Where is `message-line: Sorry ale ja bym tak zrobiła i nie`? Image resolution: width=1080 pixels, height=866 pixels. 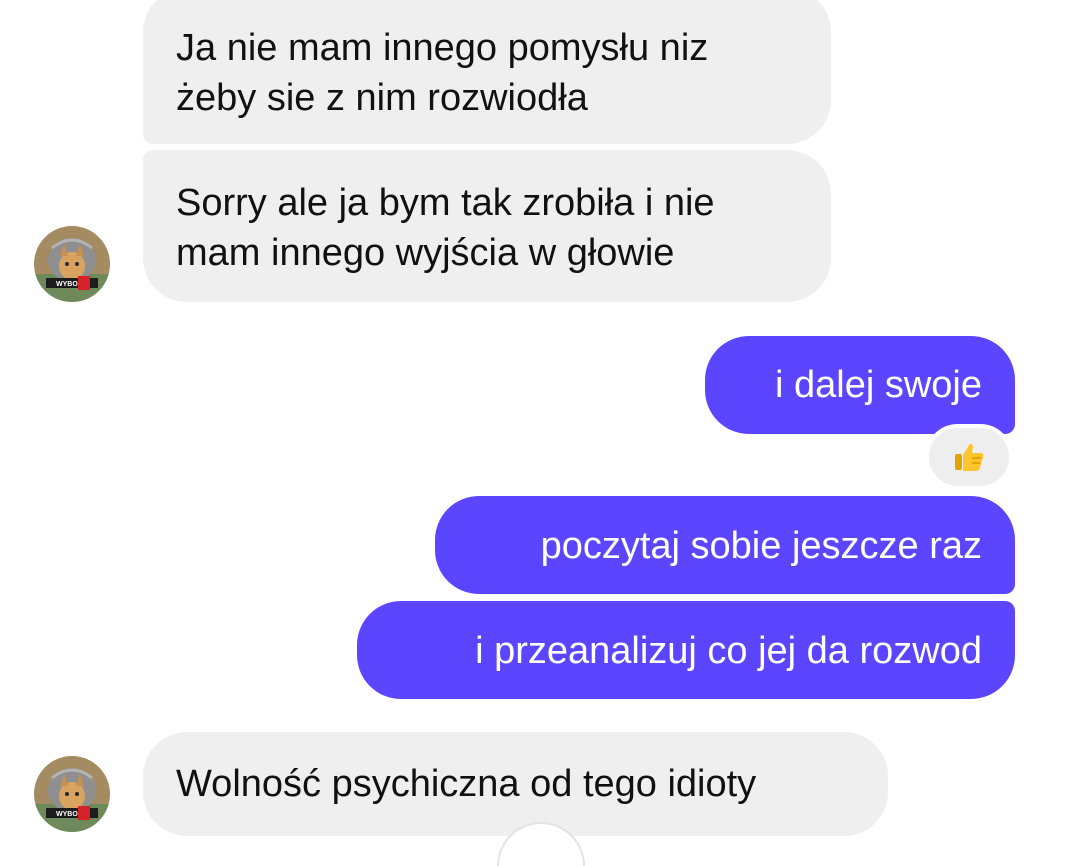
message-line: Sorry ale ja bym tak zrobiła i nie is located at coordinates (445, 203).